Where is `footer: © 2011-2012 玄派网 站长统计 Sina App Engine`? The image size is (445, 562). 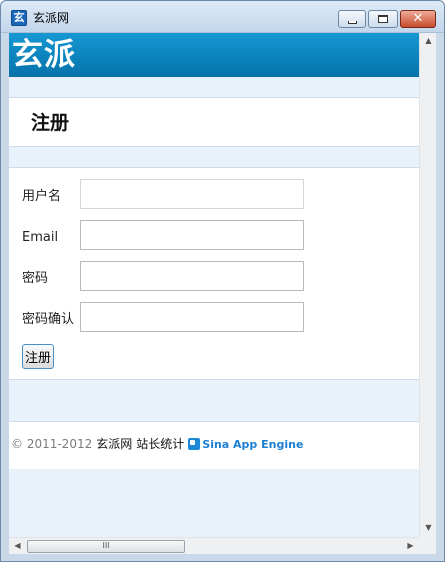
footer: © 2011-2012 玄派网 站长统计 Sina App Engine is located at coordinates (214, 445).